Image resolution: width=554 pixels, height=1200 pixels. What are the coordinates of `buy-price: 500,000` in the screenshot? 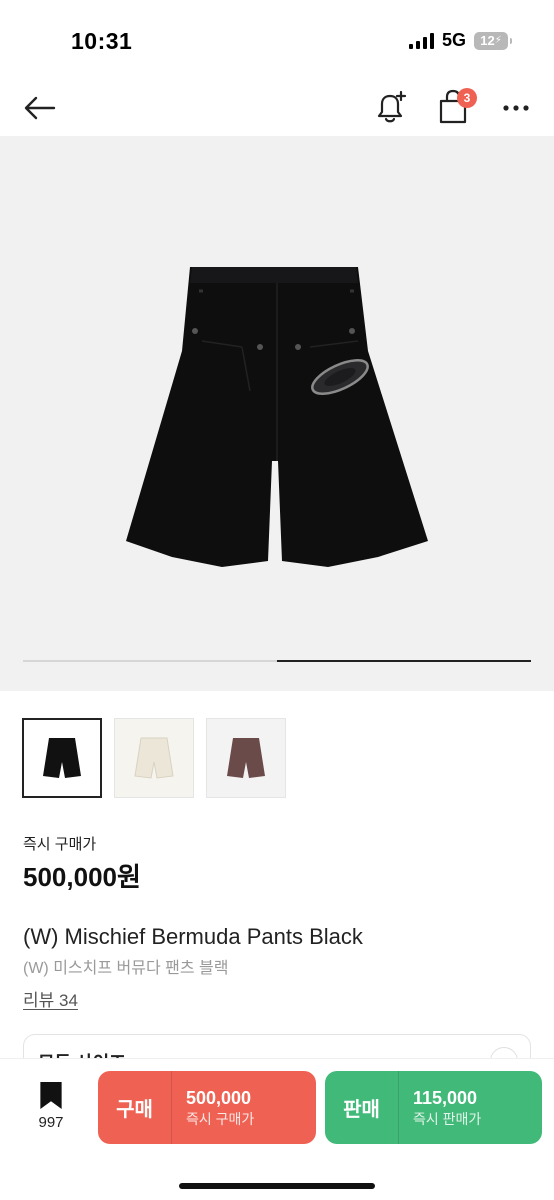 It's located at (219, 1097).